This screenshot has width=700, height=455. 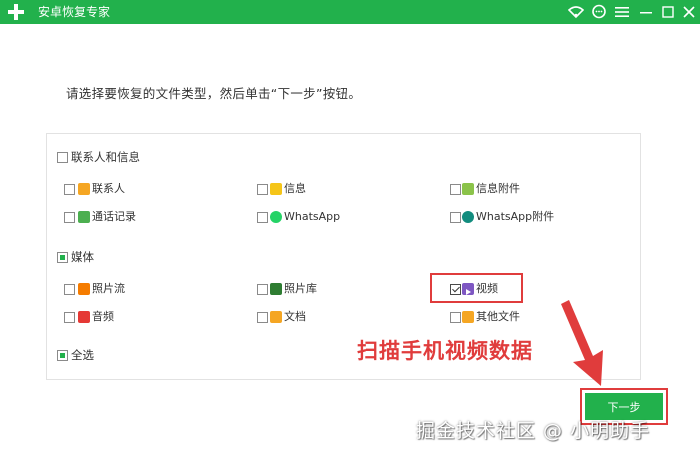 I want to click on contacts-label: 联系人, so click(x=108, y=188).